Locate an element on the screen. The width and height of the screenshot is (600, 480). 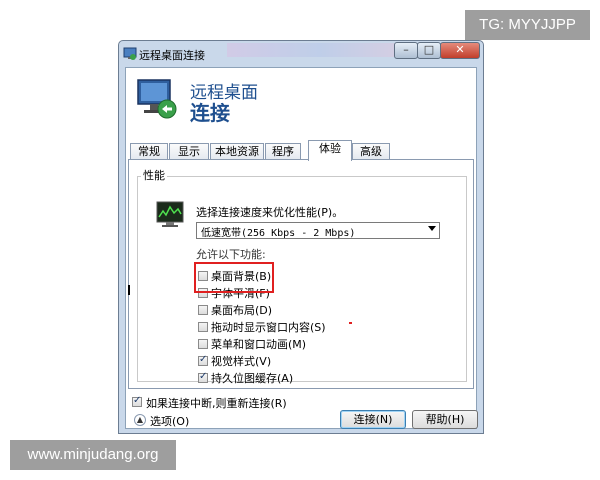
bitmap-caching-checkbox is located at coordinates (203, 377).